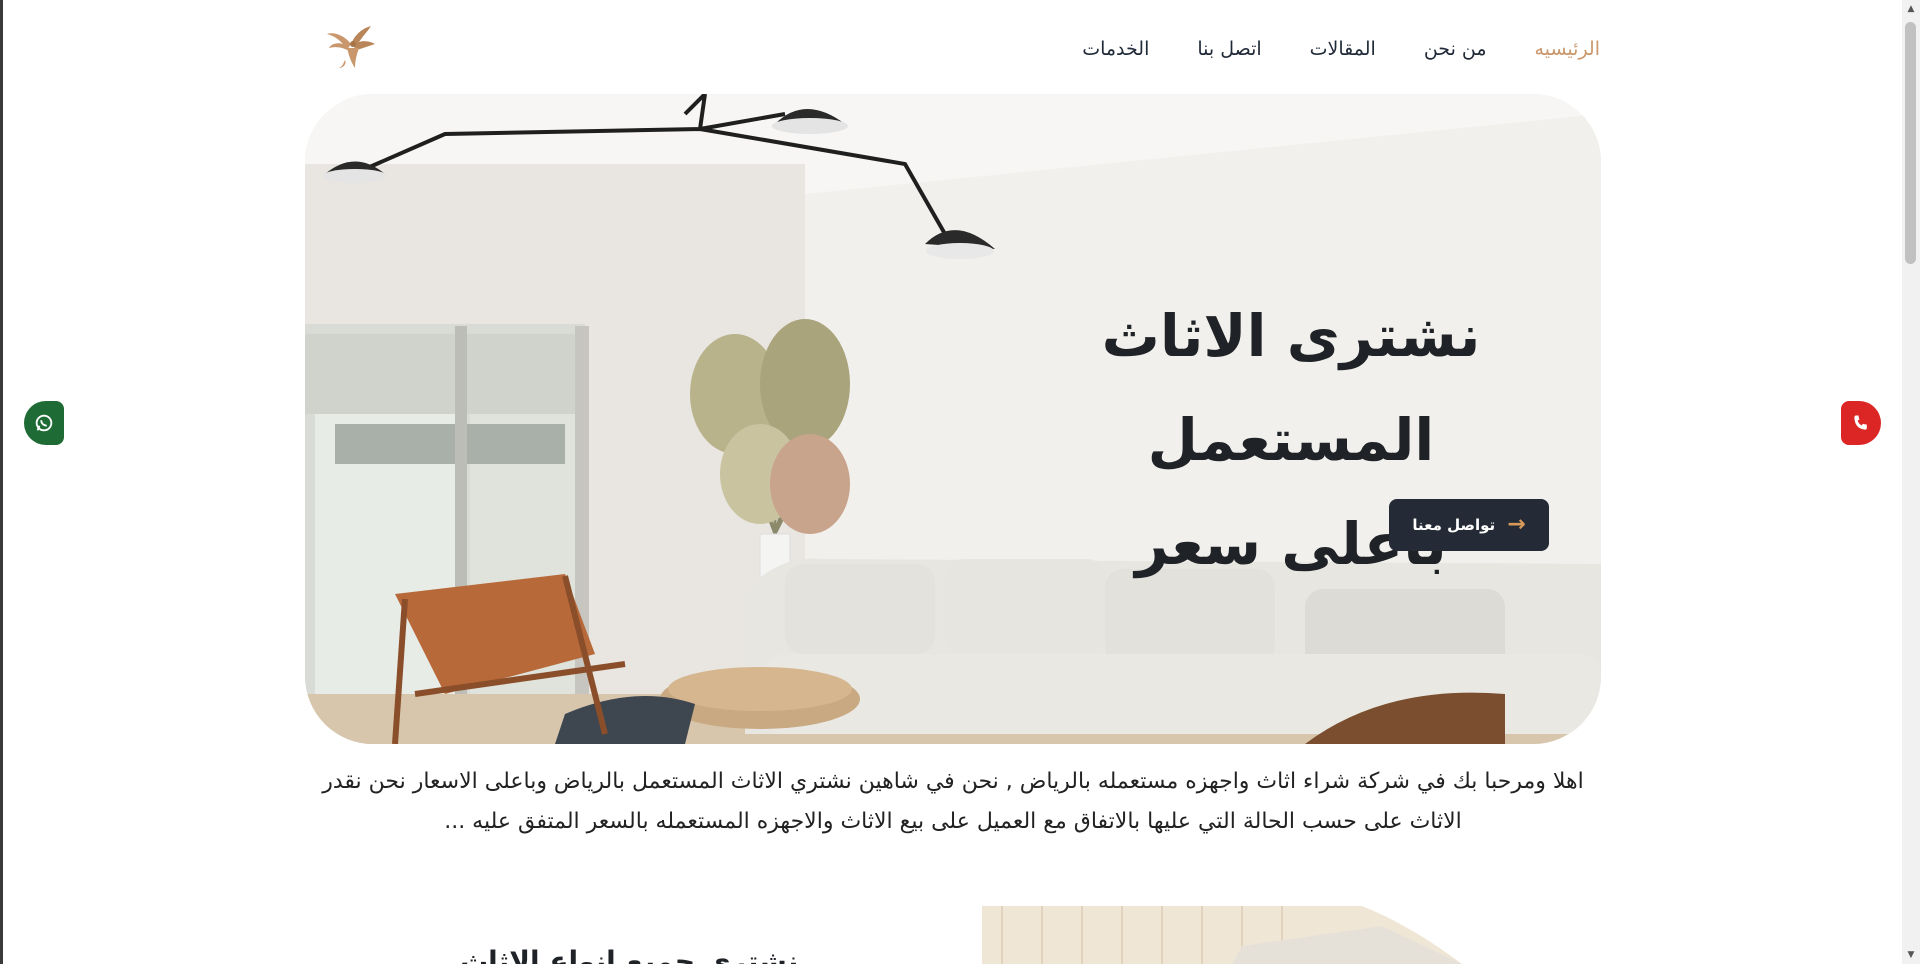 The height and width of the screenshot is (964, 1920). I want to click on arrow-left-icon: →, so click(1516, 524).